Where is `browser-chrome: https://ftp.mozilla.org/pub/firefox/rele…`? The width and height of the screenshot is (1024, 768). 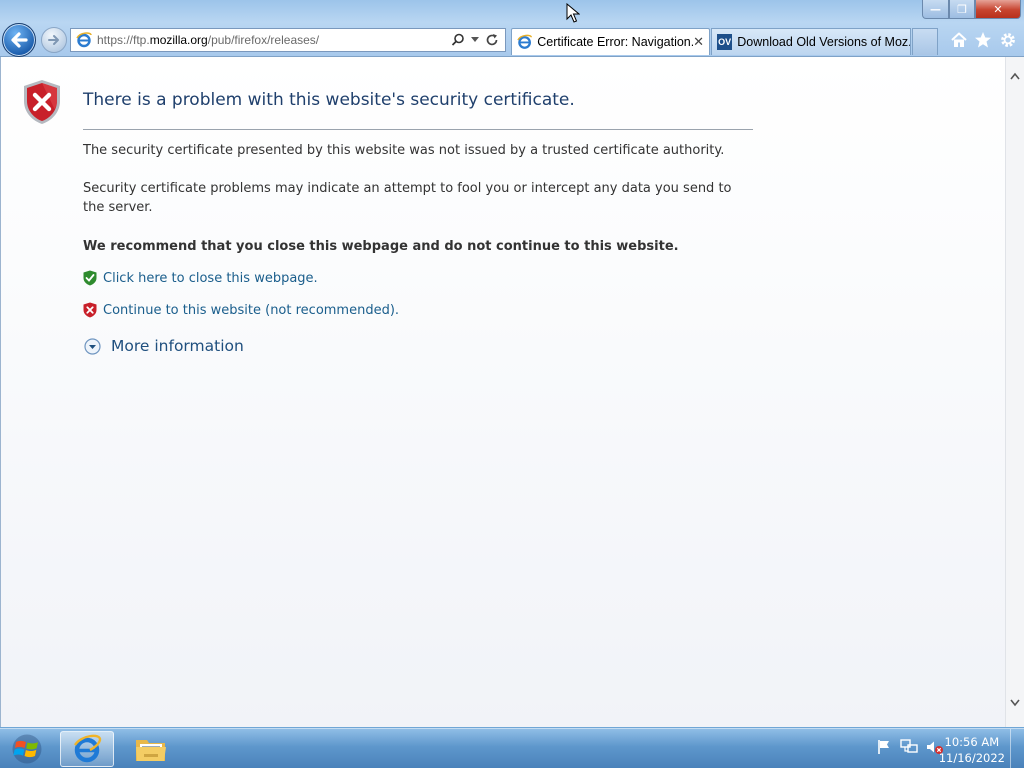
browser-chrome: https://ftp.mozilla.org/pub/firefox/rele… is located at coordinates (512, 28).